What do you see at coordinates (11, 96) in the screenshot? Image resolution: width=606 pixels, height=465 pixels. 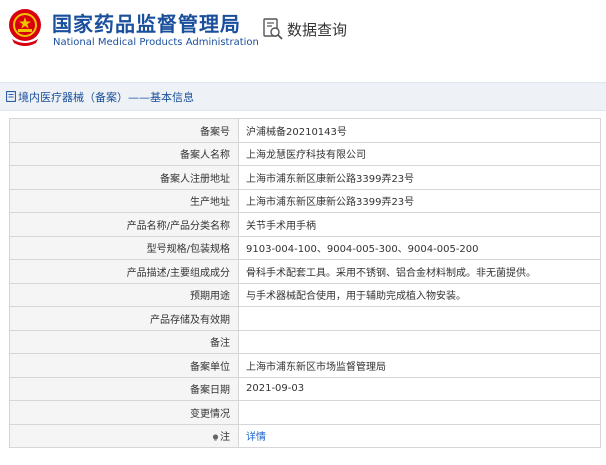 I see `document-icon` at bounding box center [11, 96].